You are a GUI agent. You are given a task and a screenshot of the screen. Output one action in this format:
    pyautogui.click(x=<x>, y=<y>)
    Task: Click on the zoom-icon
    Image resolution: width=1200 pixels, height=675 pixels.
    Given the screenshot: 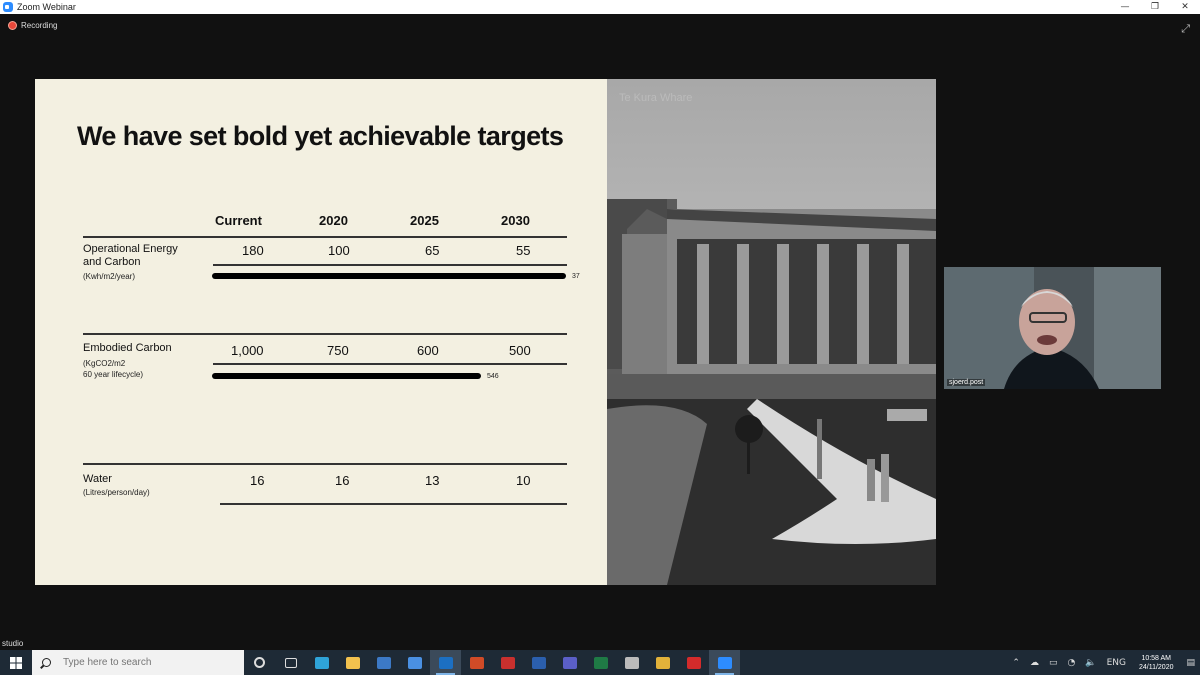 What is the action you would take?
    pyautogui.click(x=724, y=662)
    